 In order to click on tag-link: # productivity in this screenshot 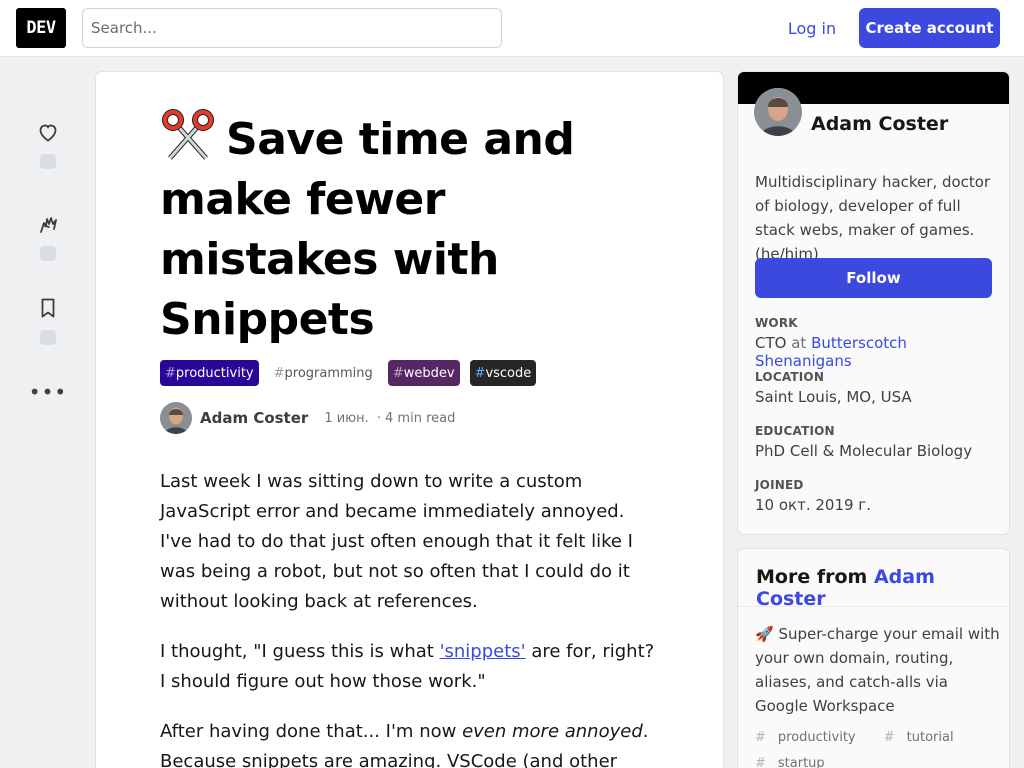, I will do `click(811, 737)`.